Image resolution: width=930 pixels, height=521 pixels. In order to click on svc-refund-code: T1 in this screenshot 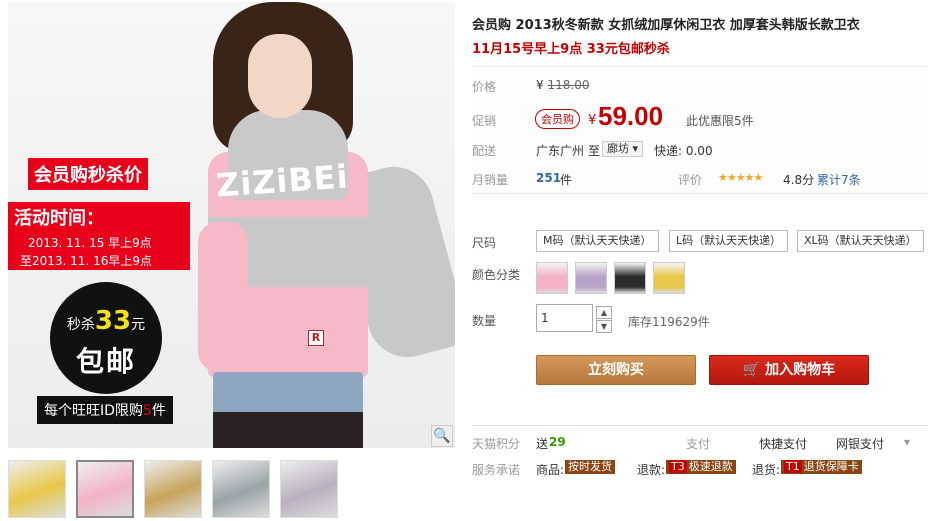, I will do `click(793, 466)`.